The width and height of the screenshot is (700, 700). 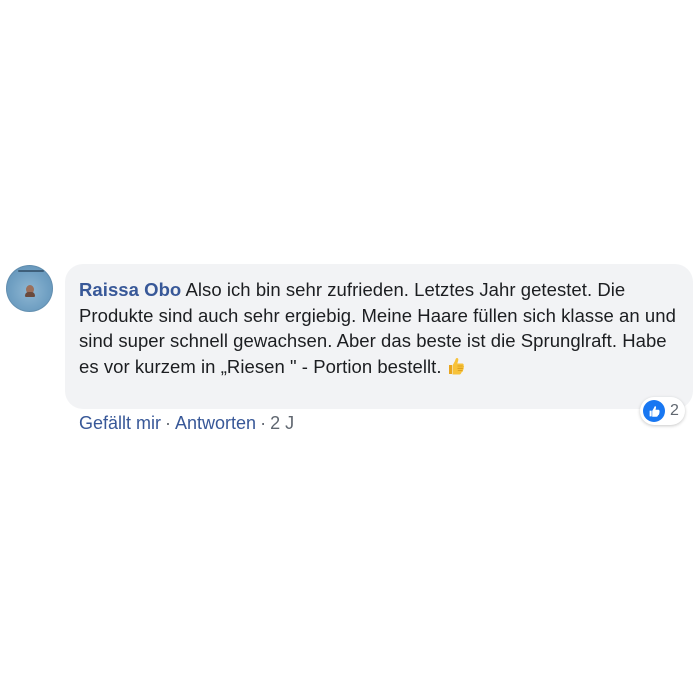 What do you see at coordinates (674, 410) in the screenshot?
I see `reaction-count: 2` at bounding box center [674, 410].